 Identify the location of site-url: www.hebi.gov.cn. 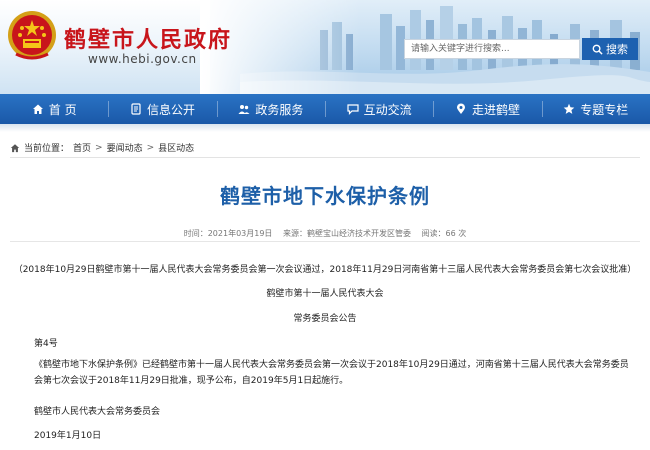
(142, 59).